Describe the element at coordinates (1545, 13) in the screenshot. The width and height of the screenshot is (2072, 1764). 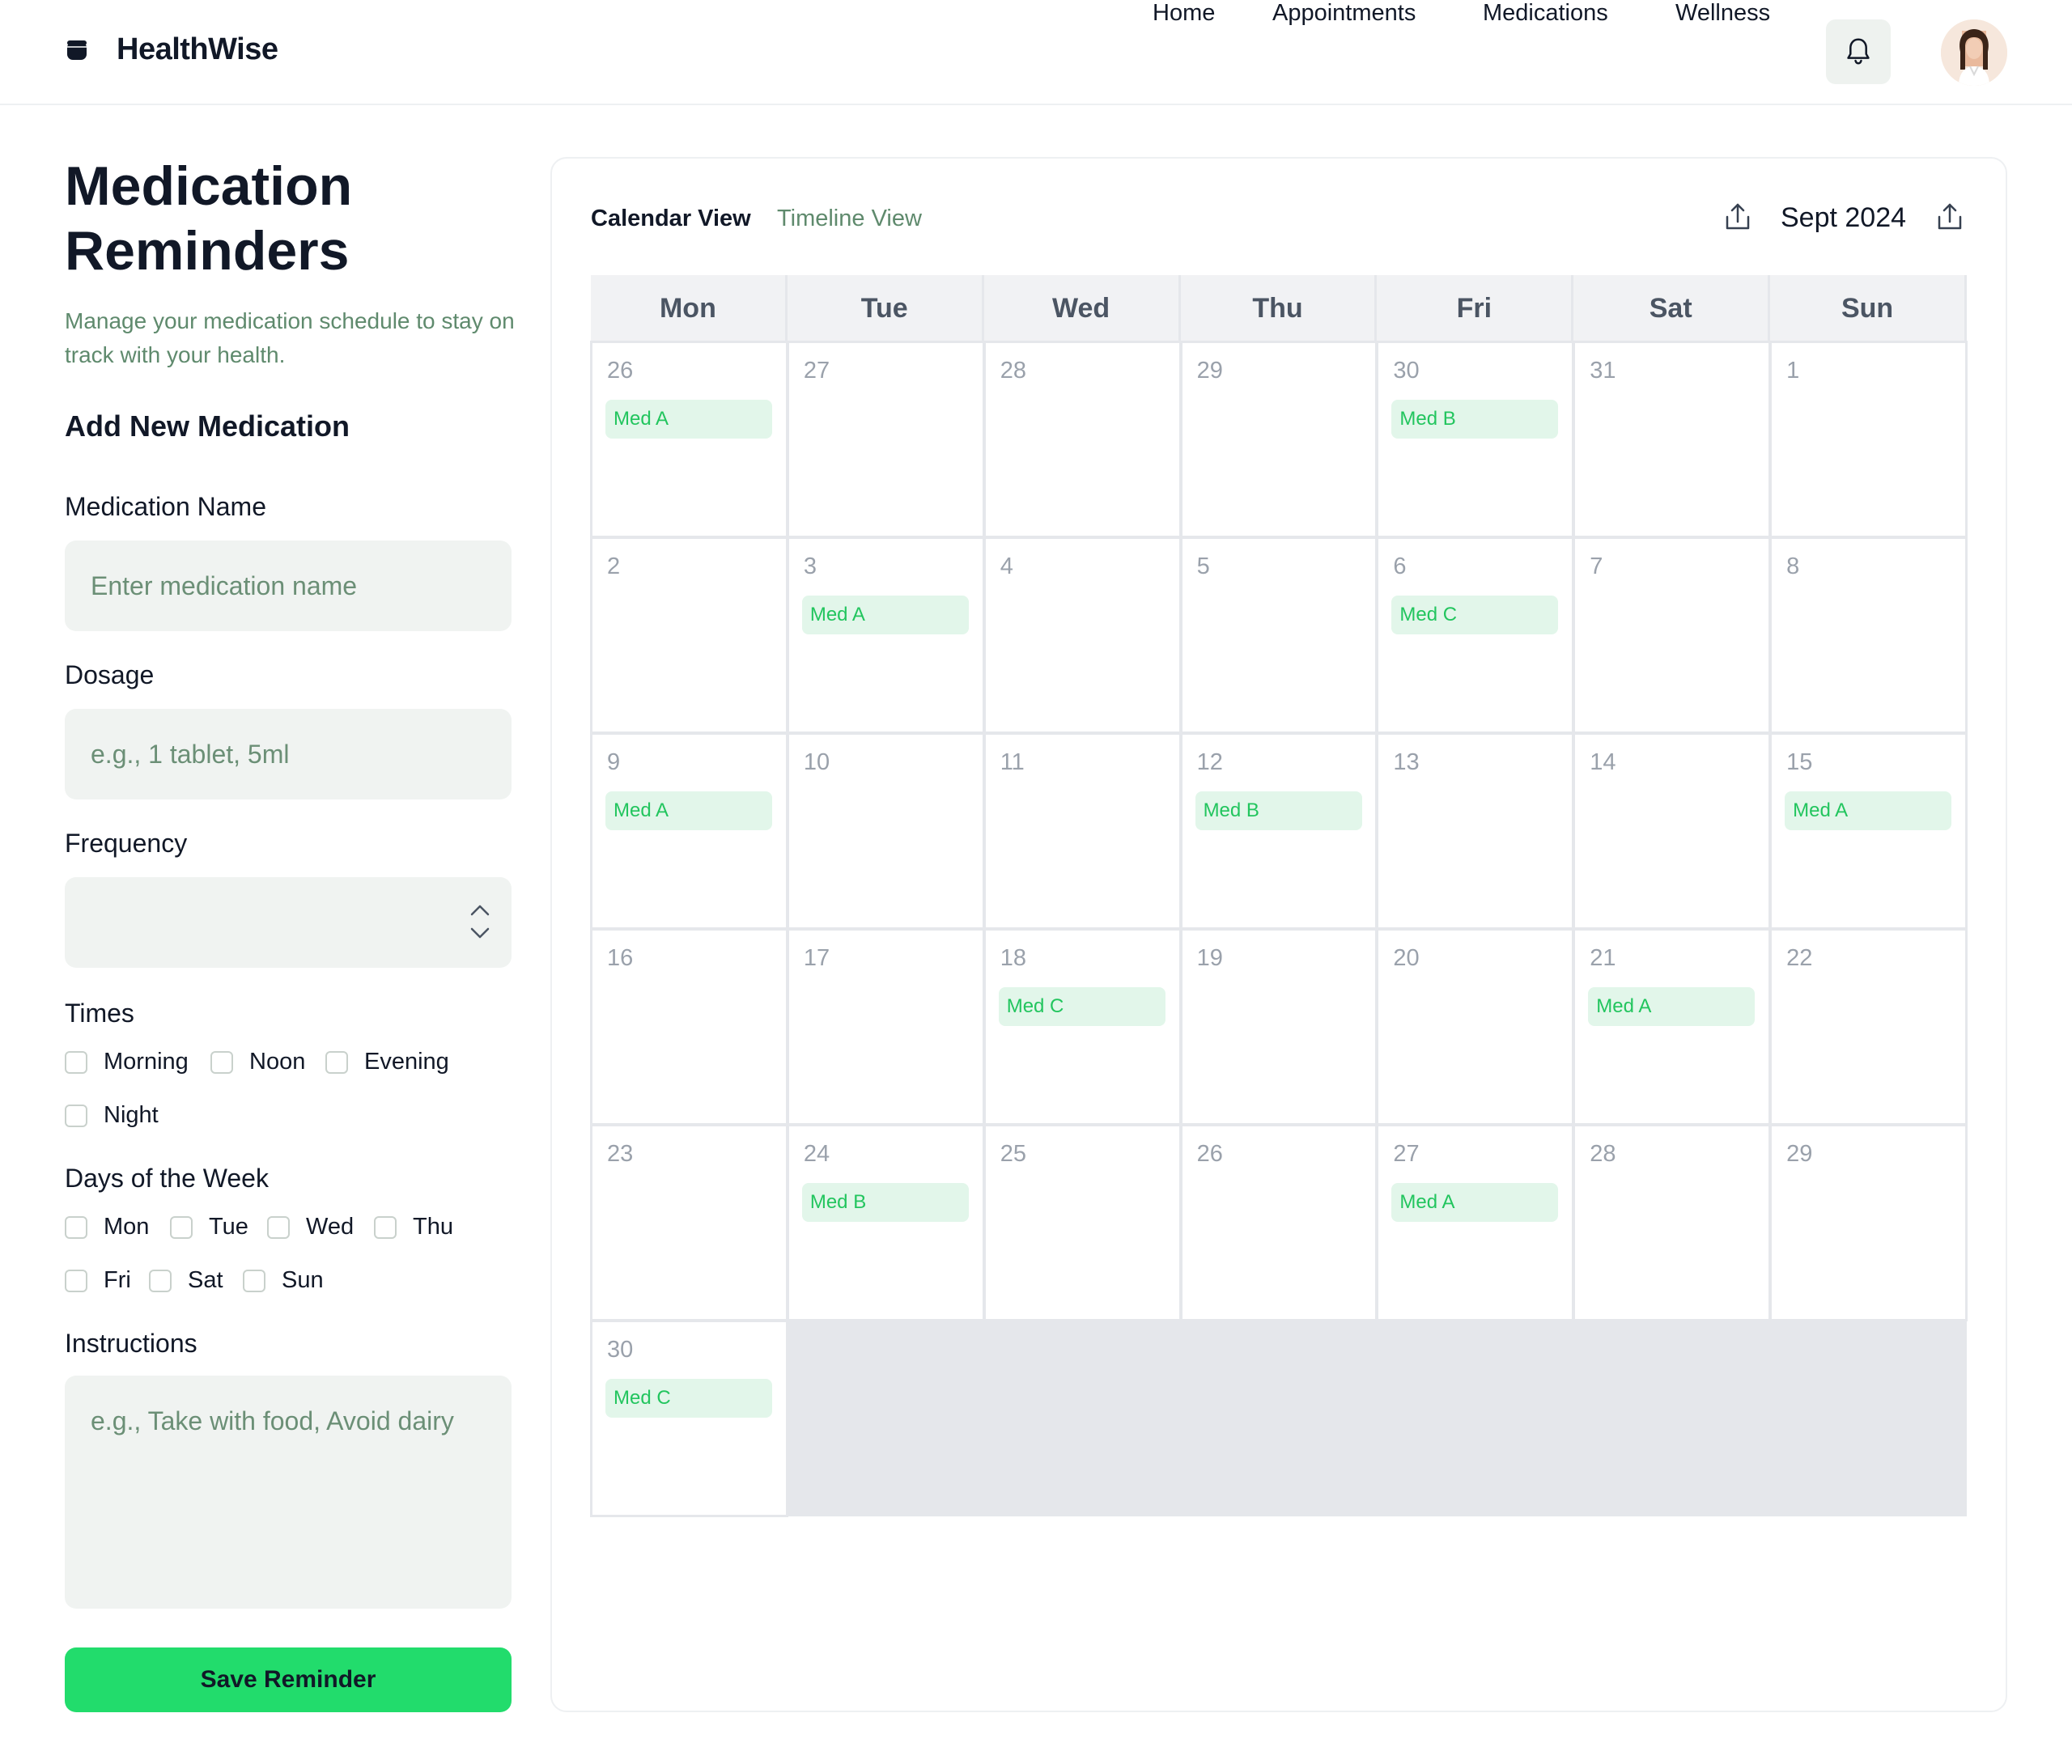
I see `nav-medications: Medications` at that location.